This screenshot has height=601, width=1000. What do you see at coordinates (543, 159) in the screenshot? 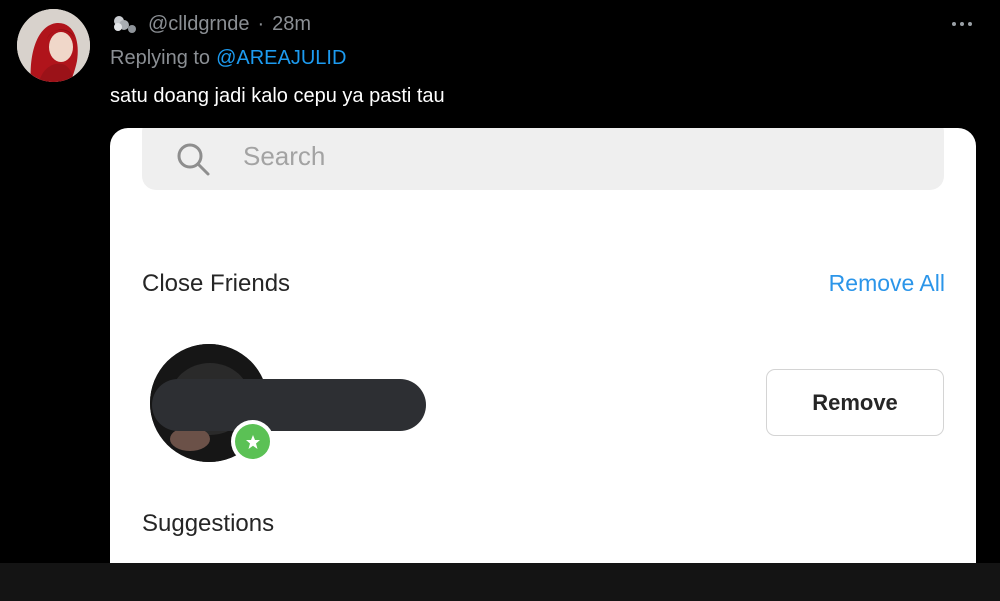
I see `search-bar: Search` at bounding box center [543, 159].